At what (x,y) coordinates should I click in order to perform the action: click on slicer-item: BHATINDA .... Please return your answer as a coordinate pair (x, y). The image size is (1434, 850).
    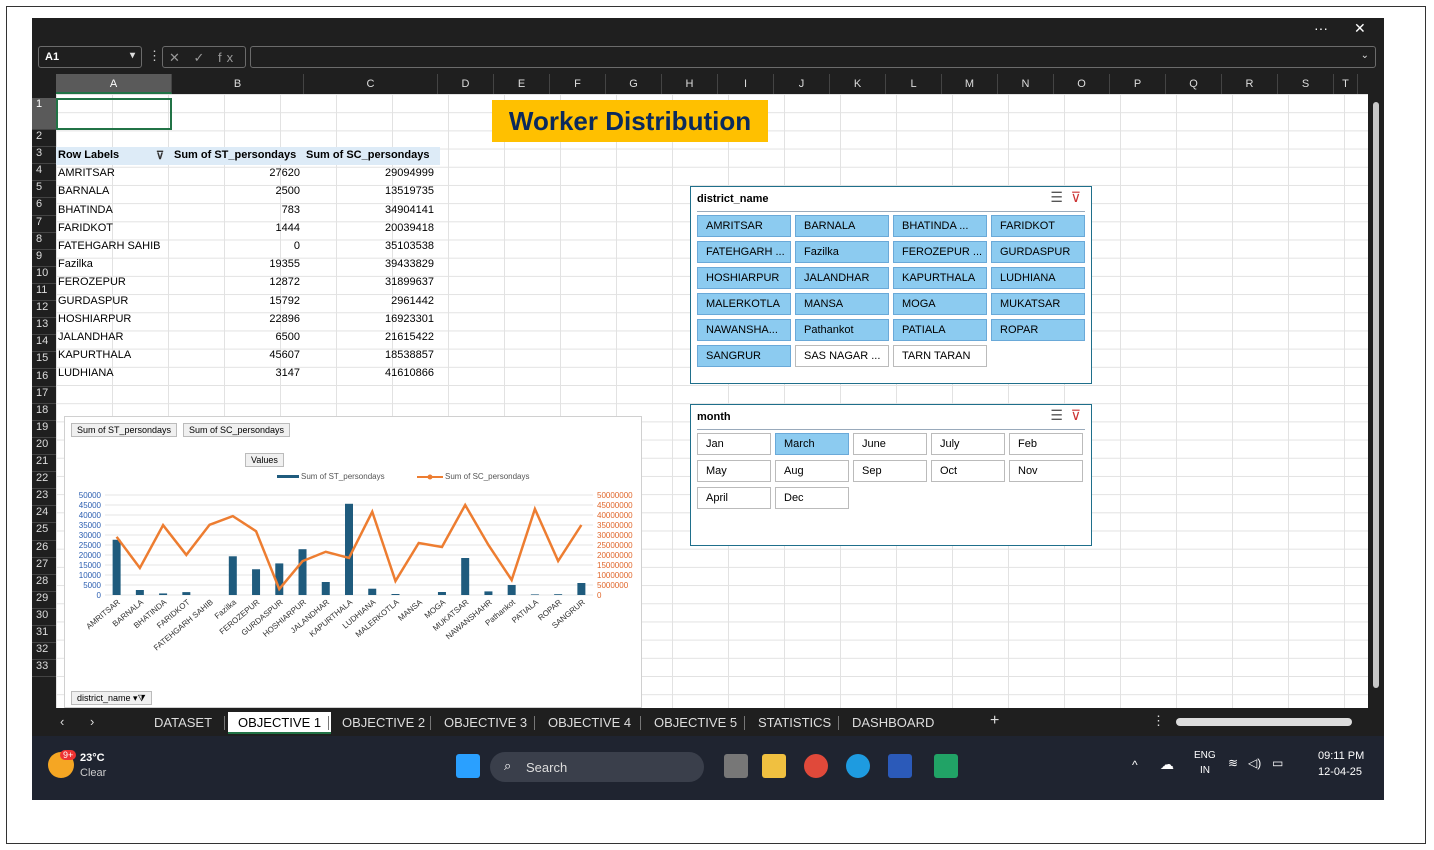
    Looking at the image, I should click on (940, 226).